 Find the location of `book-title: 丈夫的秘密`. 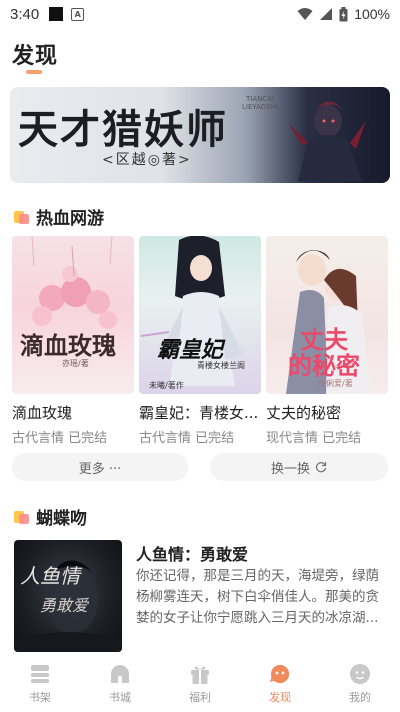

book-title: 丈夫的秘密 is located at coordinates (304, 413).